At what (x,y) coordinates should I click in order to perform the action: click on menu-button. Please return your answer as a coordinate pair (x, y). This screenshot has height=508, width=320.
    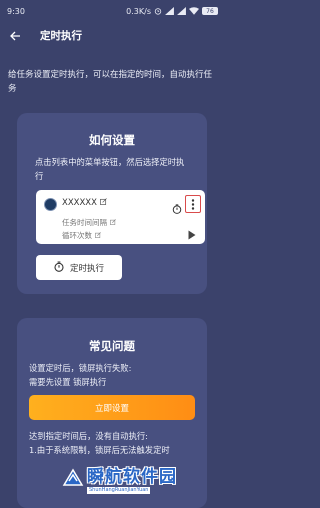
    Looking at the image, I should click on (193, 204).